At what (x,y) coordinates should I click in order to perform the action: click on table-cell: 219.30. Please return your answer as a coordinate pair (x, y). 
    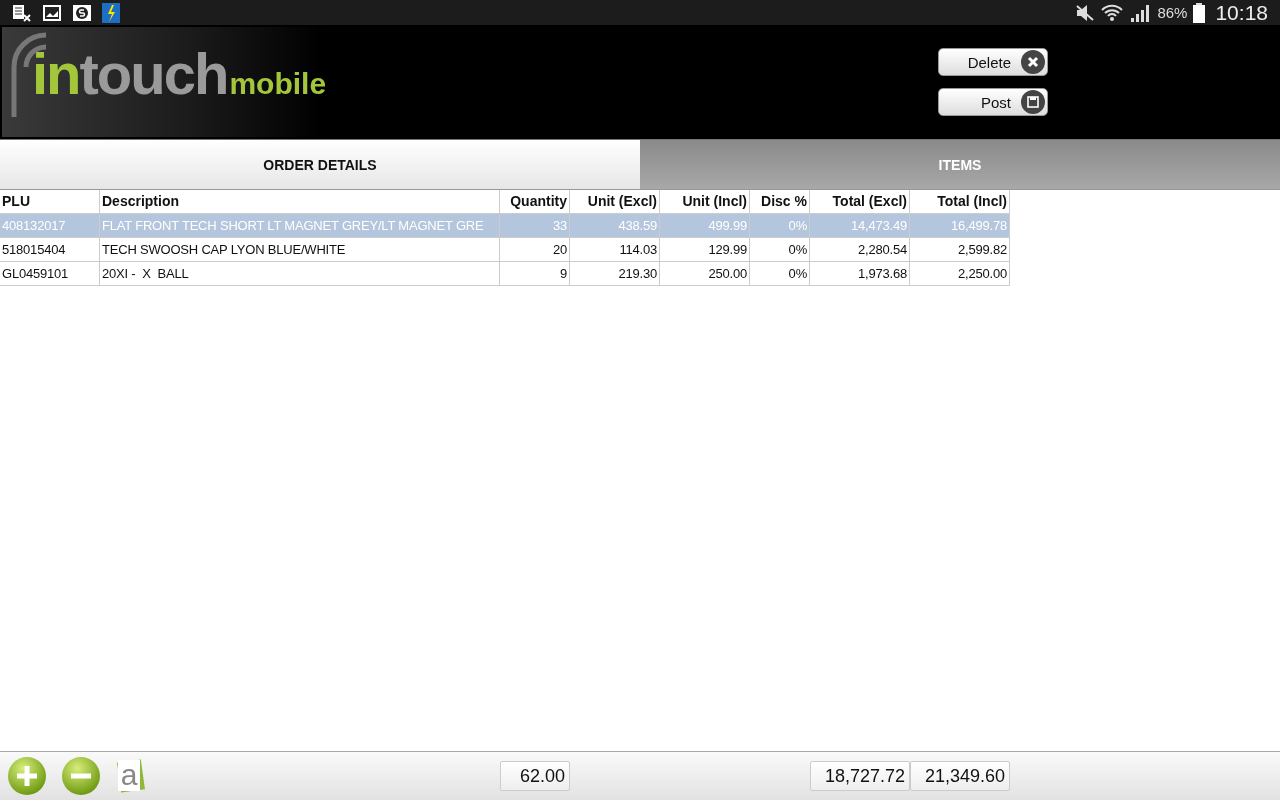
    Looking at the image, I should click on (615, 274).